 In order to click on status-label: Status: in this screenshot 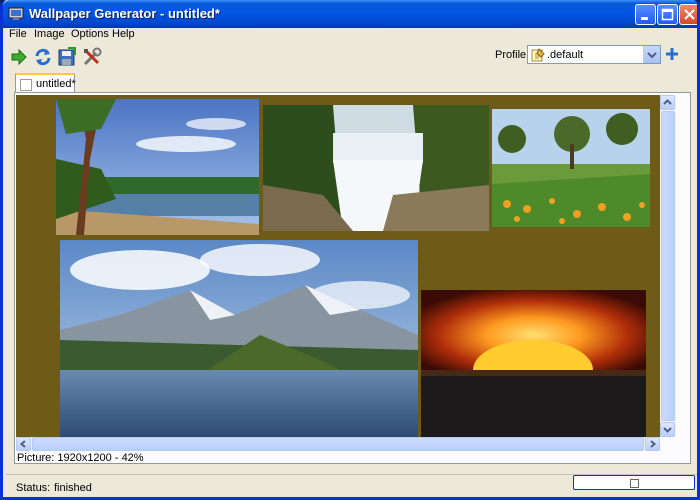, I will do `click(33, 488)`.